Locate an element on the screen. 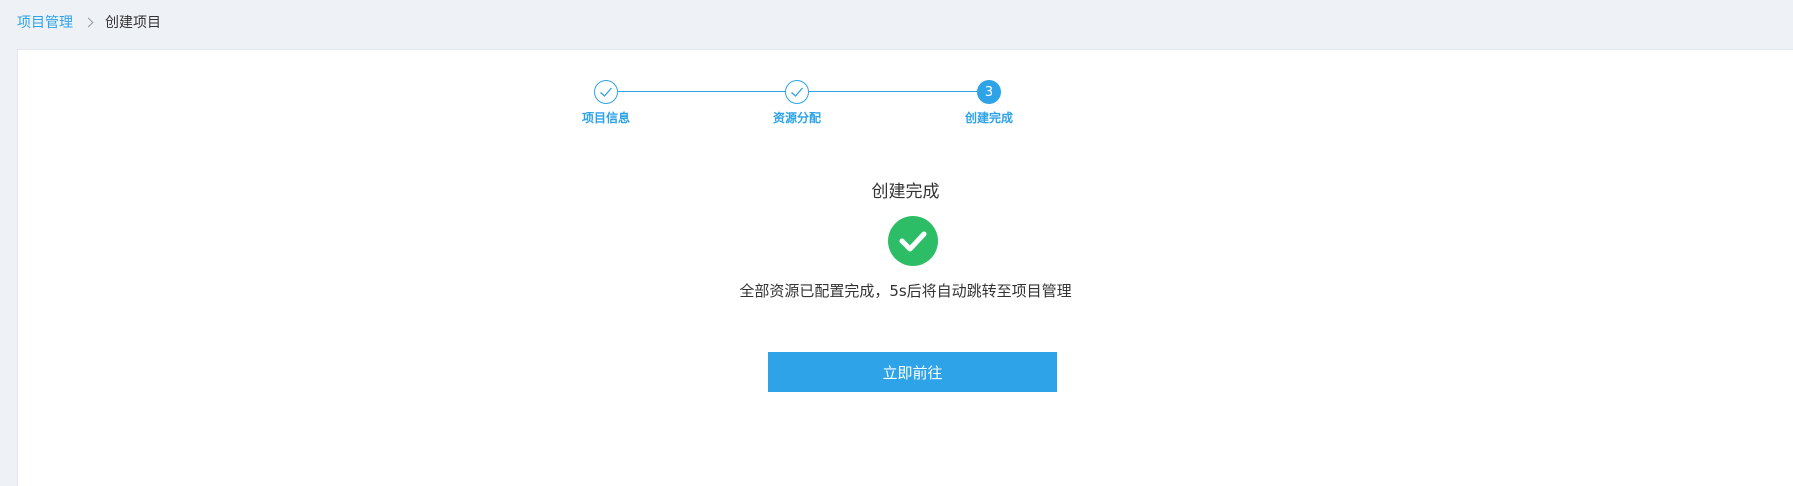 This screenshot has width=1793, height=486. breadcrumb-link-project-management: 项目管理 is located at coordinates (45, 22).